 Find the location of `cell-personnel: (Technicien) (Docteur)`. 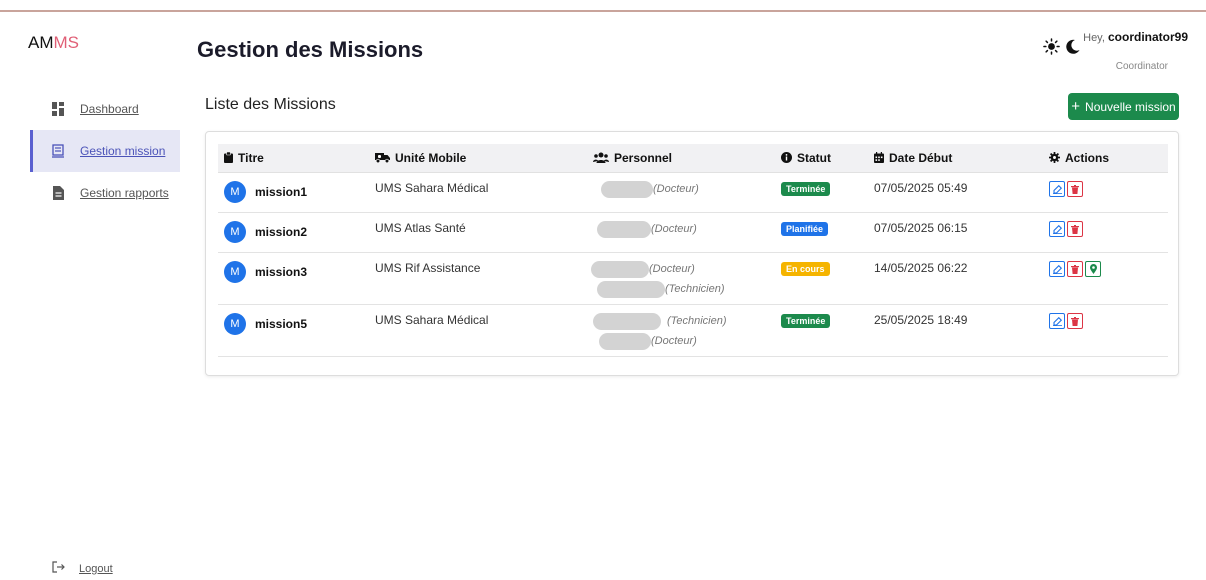

cell-personnel: (Technicien) (Docteur) is located at coordinates (670, 330).